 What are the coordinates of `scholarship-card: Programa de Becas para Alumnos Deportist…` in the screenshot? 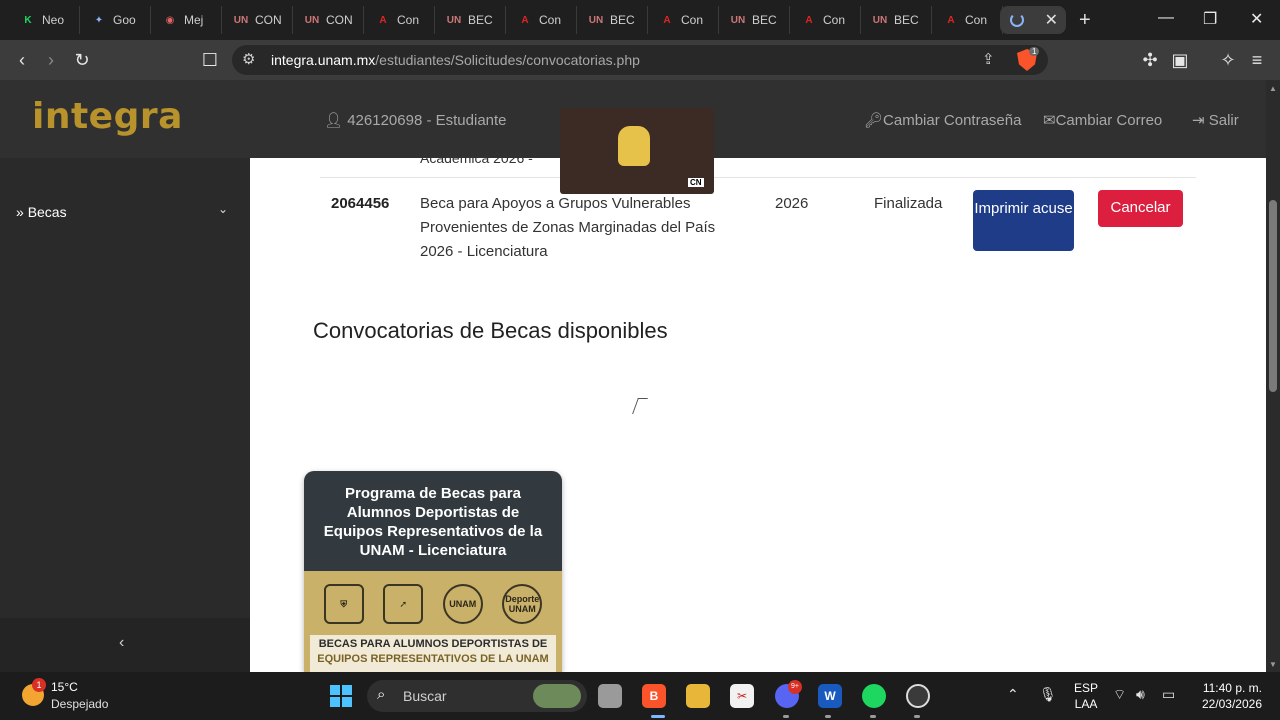 It's located at (433, 571).